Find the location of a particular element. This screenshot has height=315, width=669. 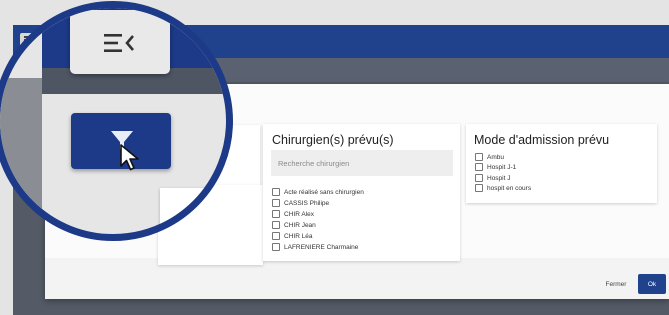

admission-option-label: Hospit J-1 is located at coordinates (502, 167).